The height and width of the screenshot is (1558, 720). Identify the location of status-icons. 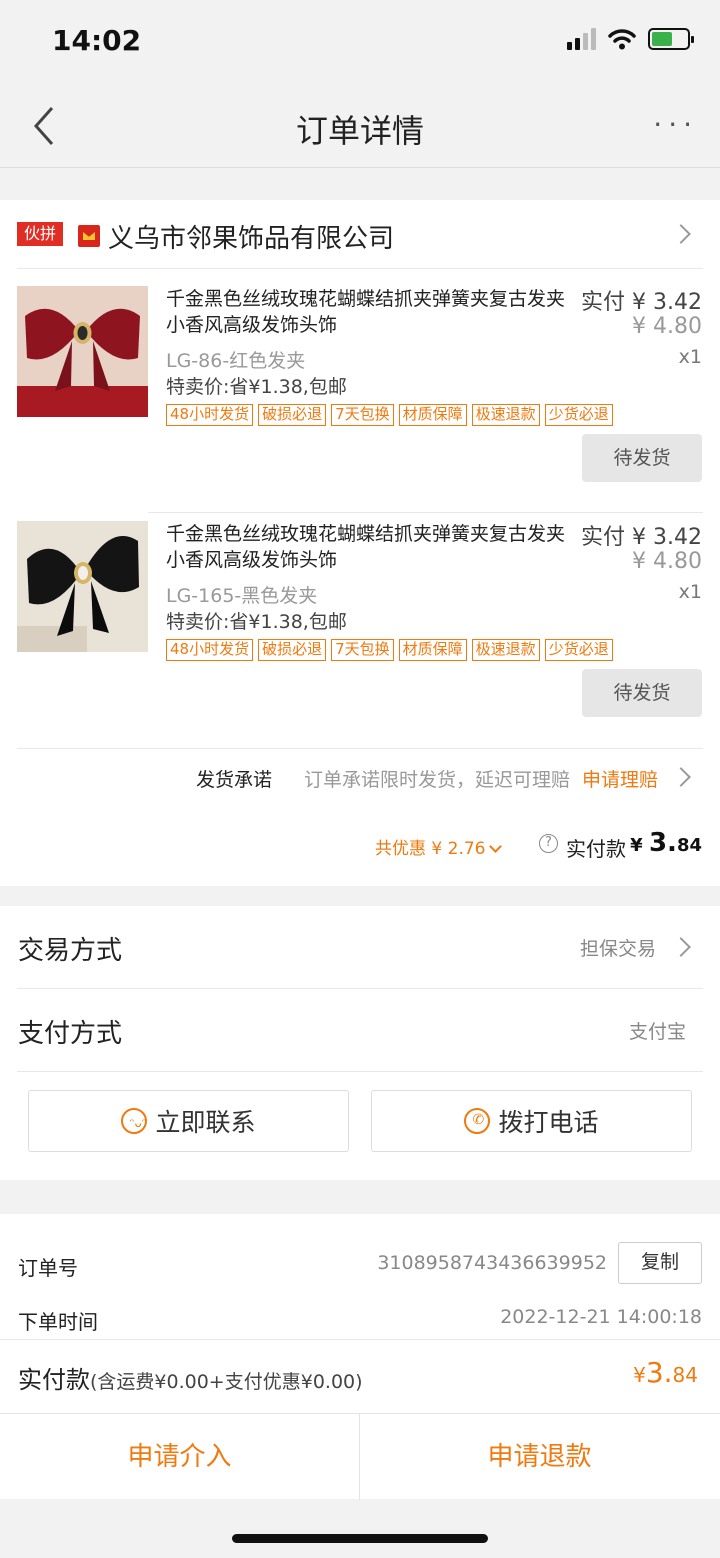
(630, 39).